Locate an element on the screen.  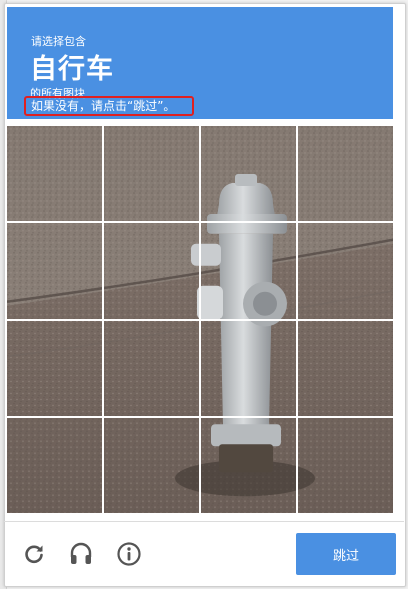
skip-button: 跳过 is located at coordinates (346, 554).